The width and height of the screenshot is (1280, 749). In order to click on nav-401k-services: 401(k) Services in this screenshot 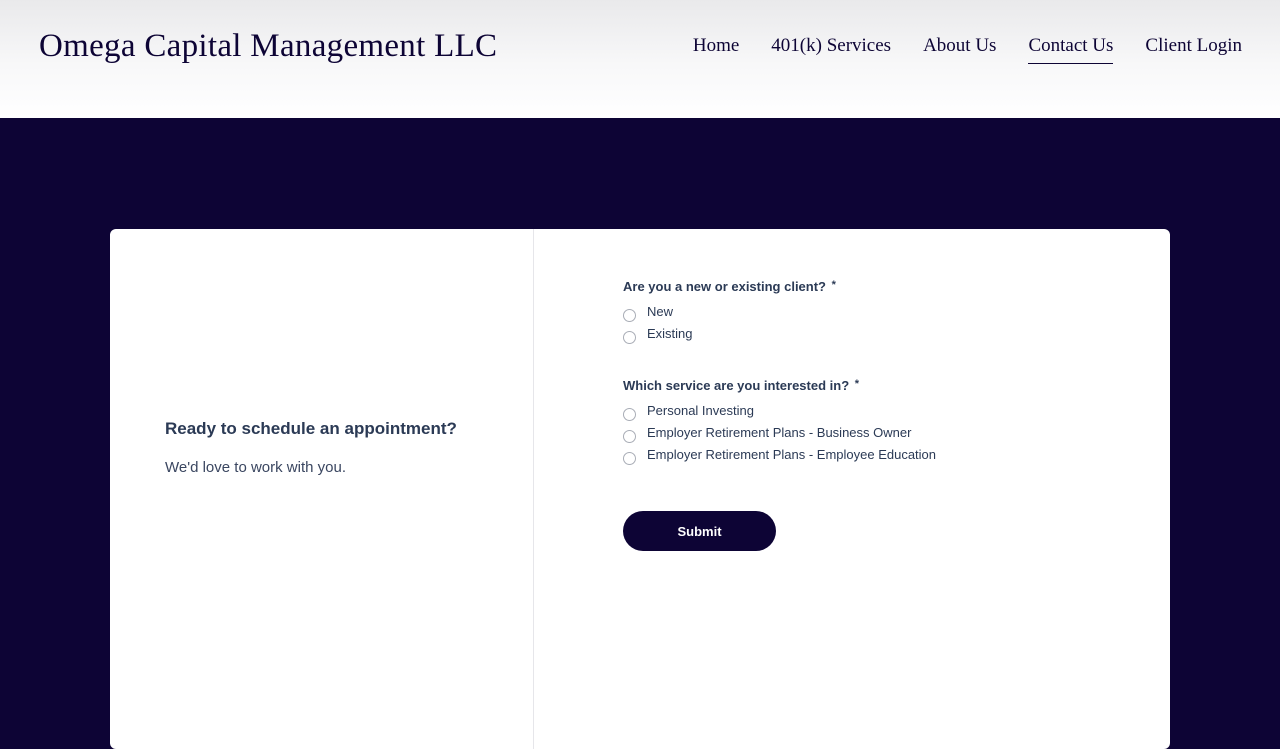, I will do `click(831, 49)`.